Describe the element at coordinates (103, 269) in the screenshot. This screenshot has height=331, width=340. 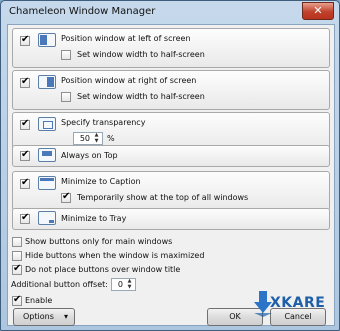
I see `label-no-title: Do not place buttons over window title` at that location.